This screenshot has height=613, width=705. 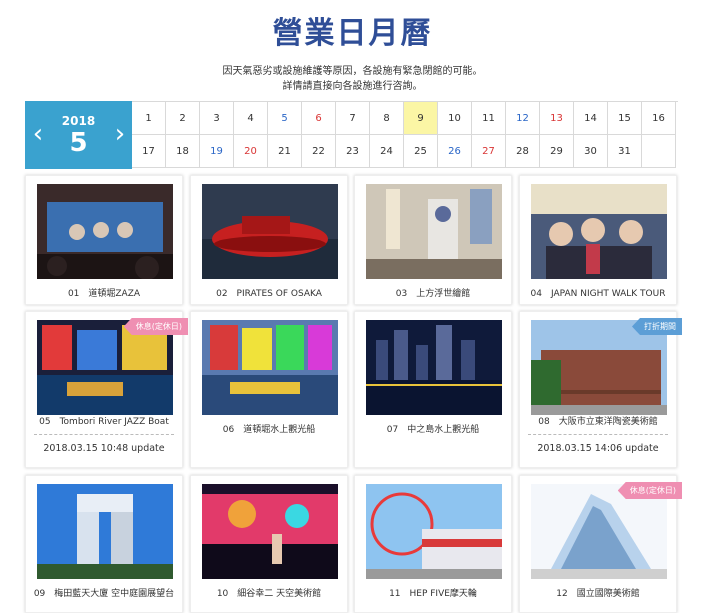 I want to click on facility-card: 06 道頓堀水上觀光船, so click(x=269, y=389).